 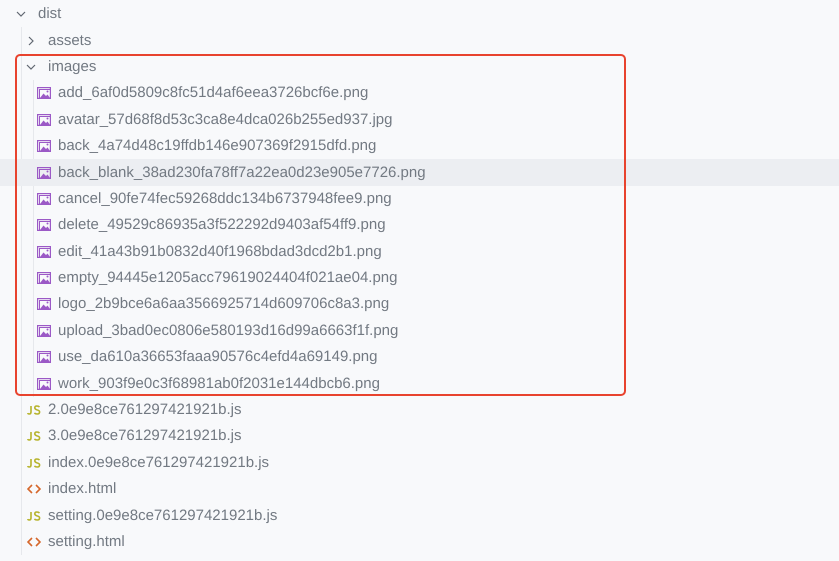 What do you see at coordinates (419, 251) in the screenshot?
I see `file-row: edit_41a43b91b0832d40f1968bdad3dcd2b1.png` at bounding box center [419, 251].